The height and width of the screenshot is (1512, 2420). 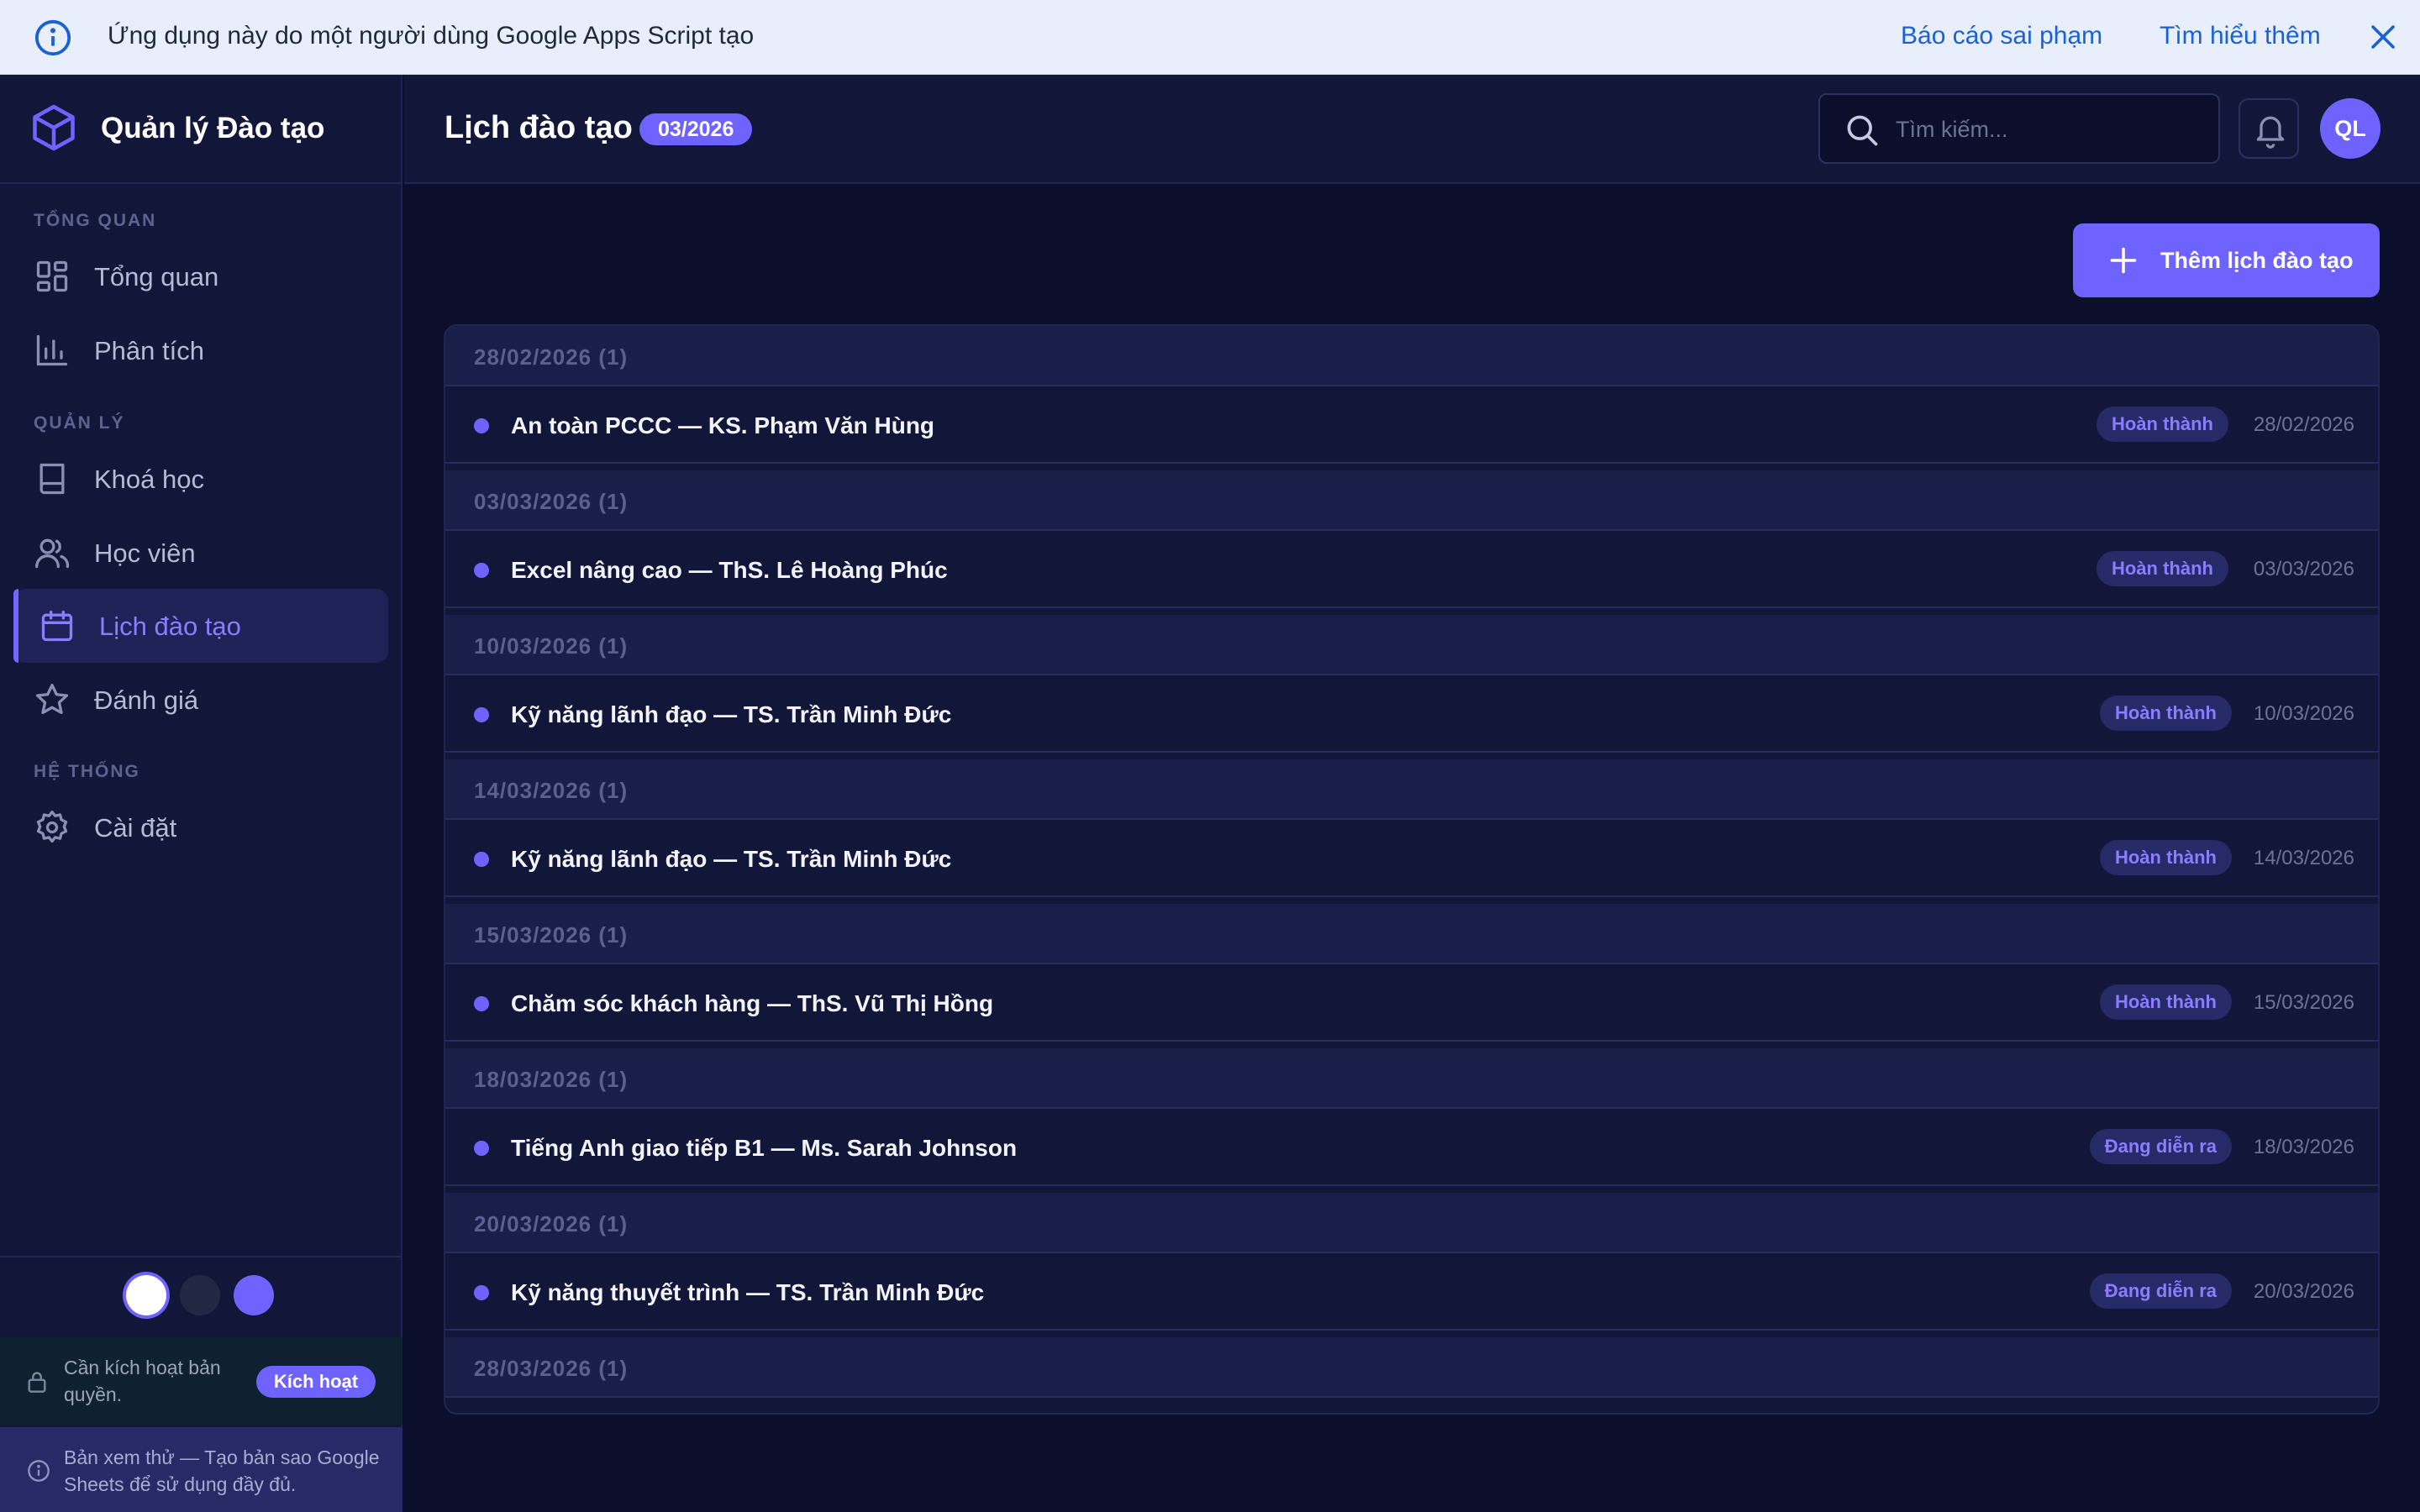 What do you see at coordinates (200, 1295) in the screenshot?
I see `theme-dark-swatch` at bounding box center [200, 1295].